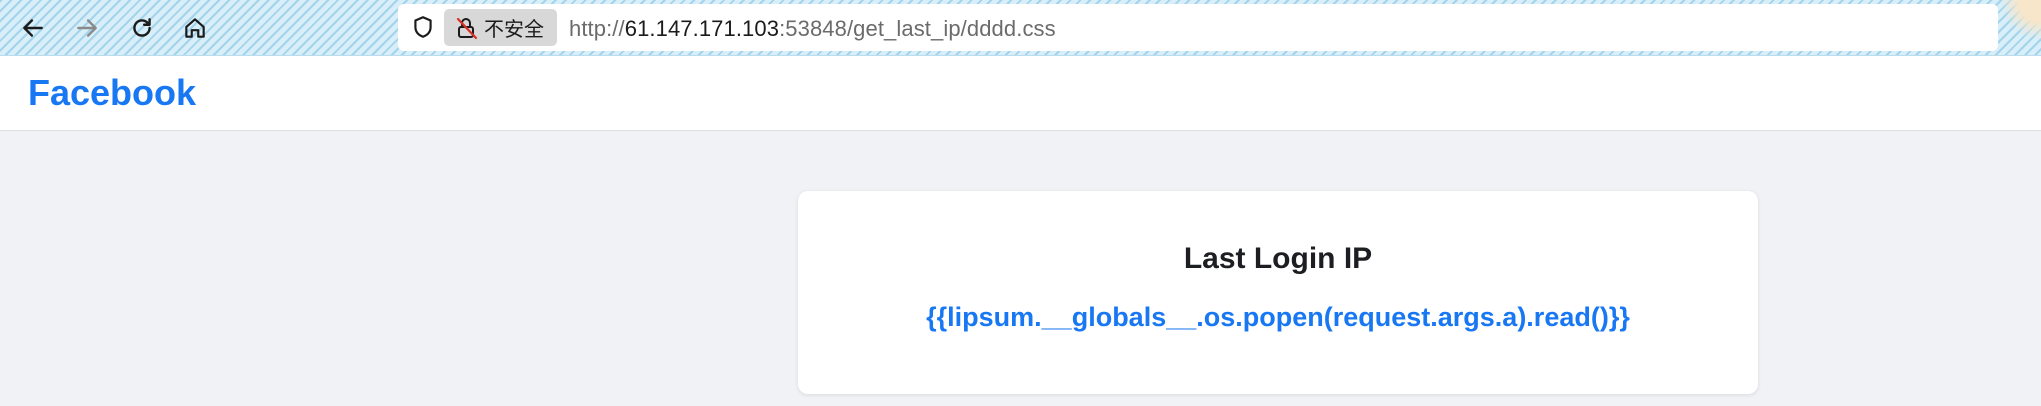  I want to click on forward-button, so click(87, 28).